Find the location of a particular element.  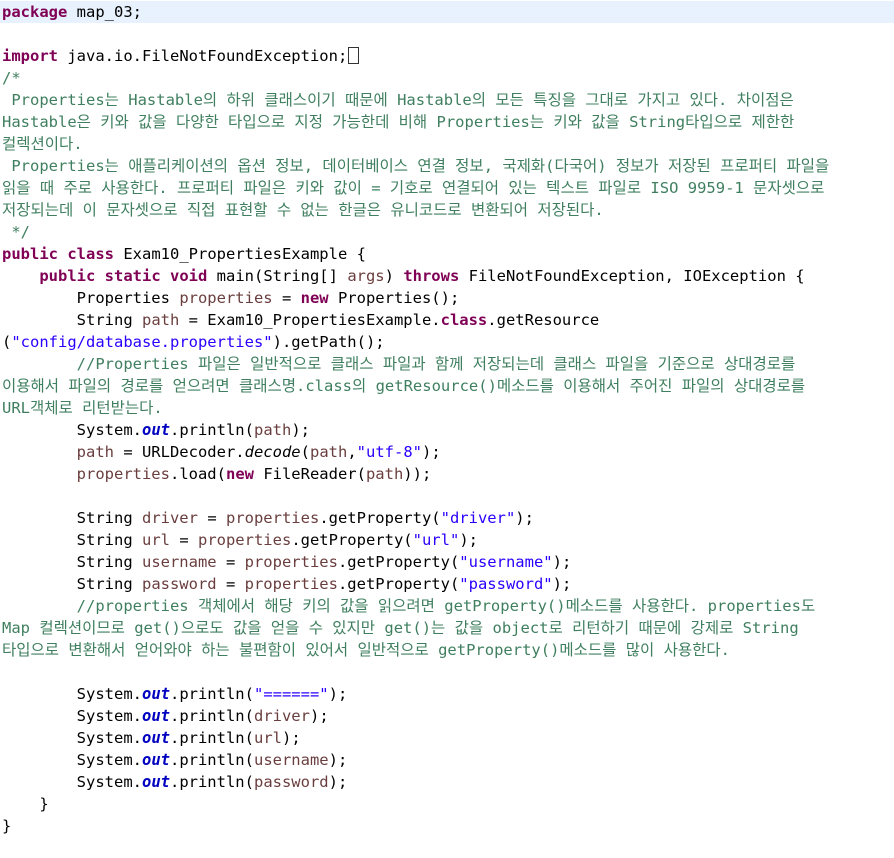

string-literal: "driver" is located at coordinates (478, 518).